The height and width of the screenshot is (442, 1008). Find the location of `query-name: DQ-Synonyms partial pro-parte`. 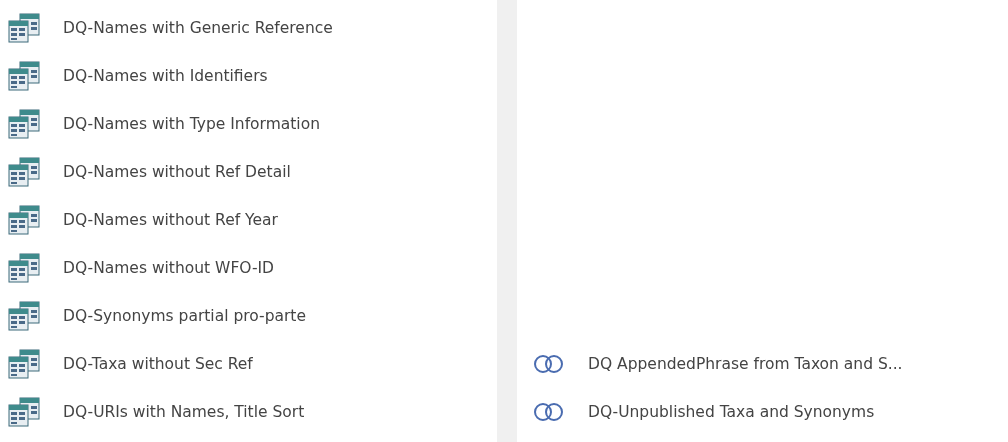

query-name: DQ-Synonyms partial pro-parte is located at coordinates (184, 316).